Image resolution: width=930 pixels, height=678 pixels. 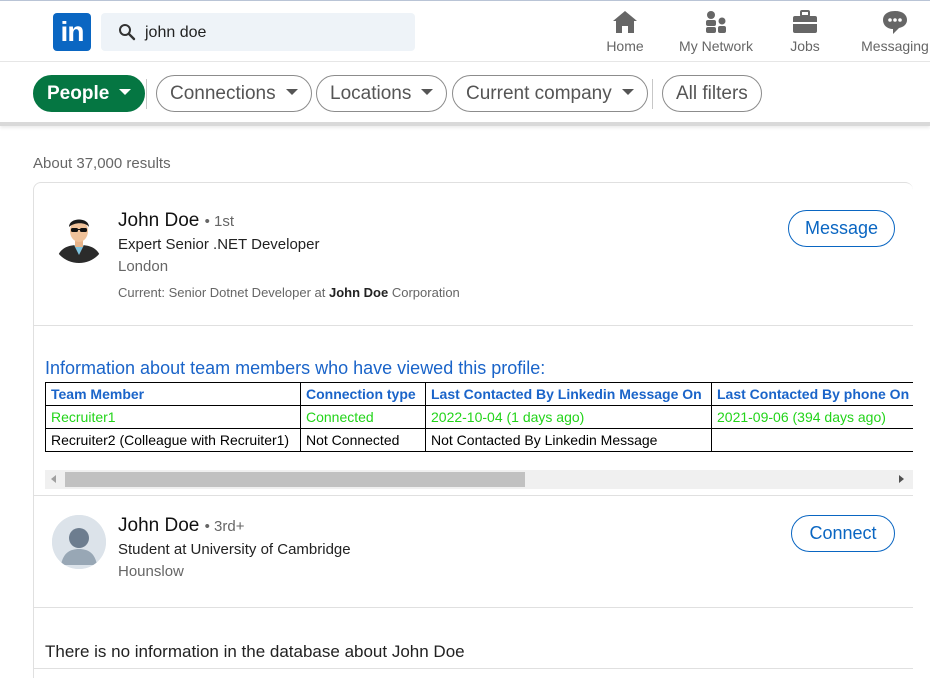 I want to click on table-cell: Not Contacted By Linkedin Message, so click(x=568, y=440).